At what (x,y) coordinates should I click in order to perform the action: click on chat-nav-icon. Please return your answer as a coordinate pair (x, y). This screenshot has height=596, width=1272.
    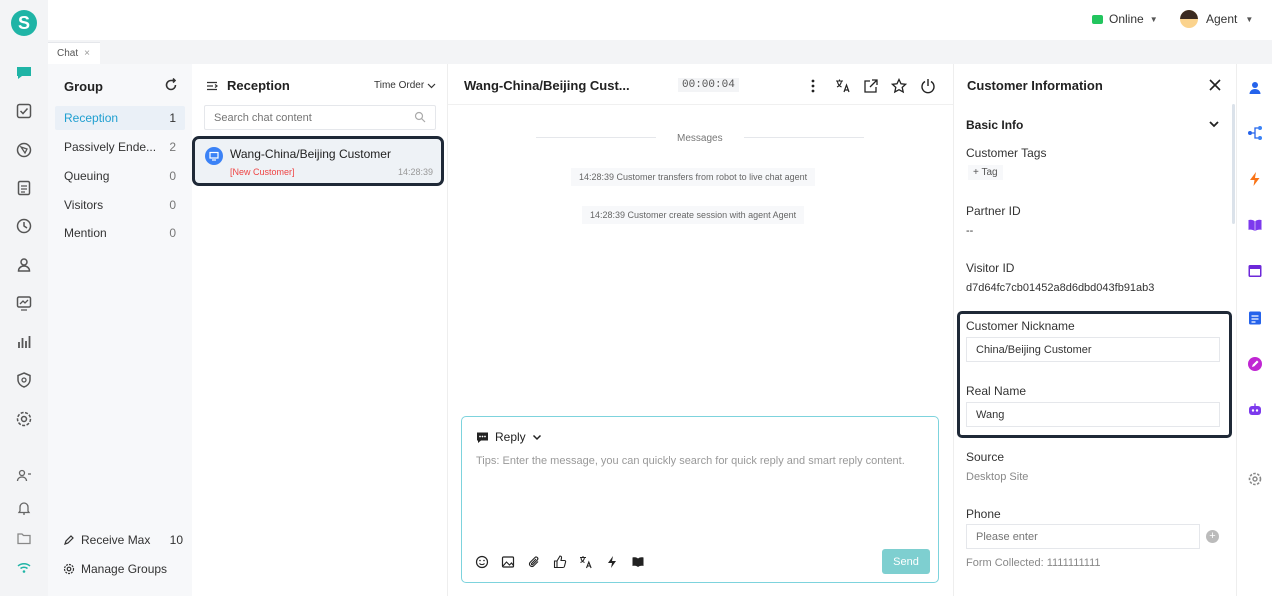
    Looking at the image, I should click on (24, 73).